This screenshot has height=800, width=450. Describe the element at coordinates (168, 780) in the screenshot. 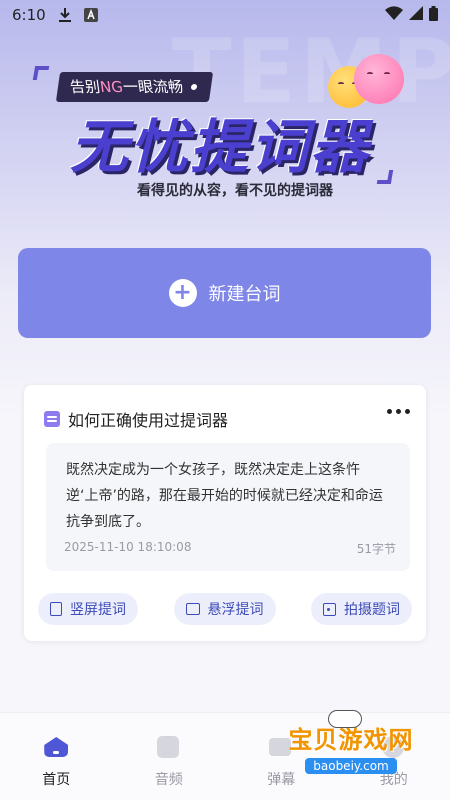

I see `nav-label: 音频` at that location.